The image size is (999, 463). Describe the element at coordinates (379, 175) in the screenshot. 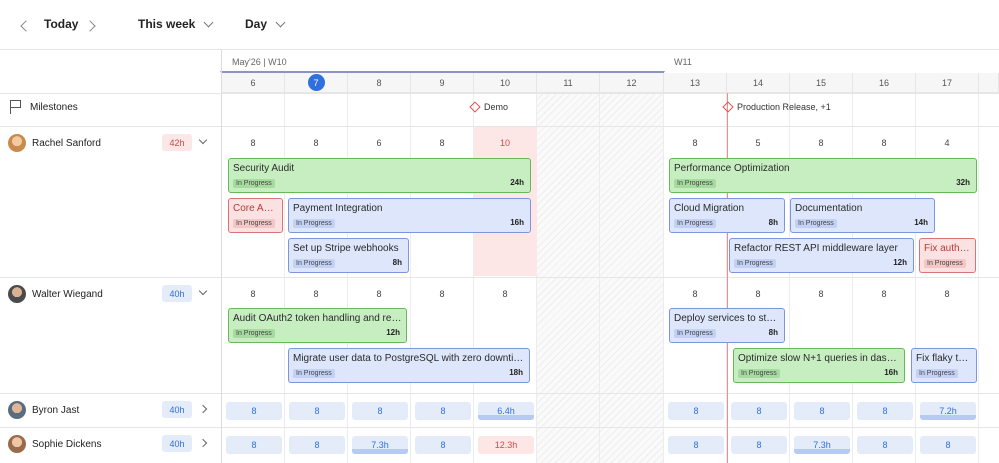

I see `task-bar: Security Audit In Progress 24h` at that location.